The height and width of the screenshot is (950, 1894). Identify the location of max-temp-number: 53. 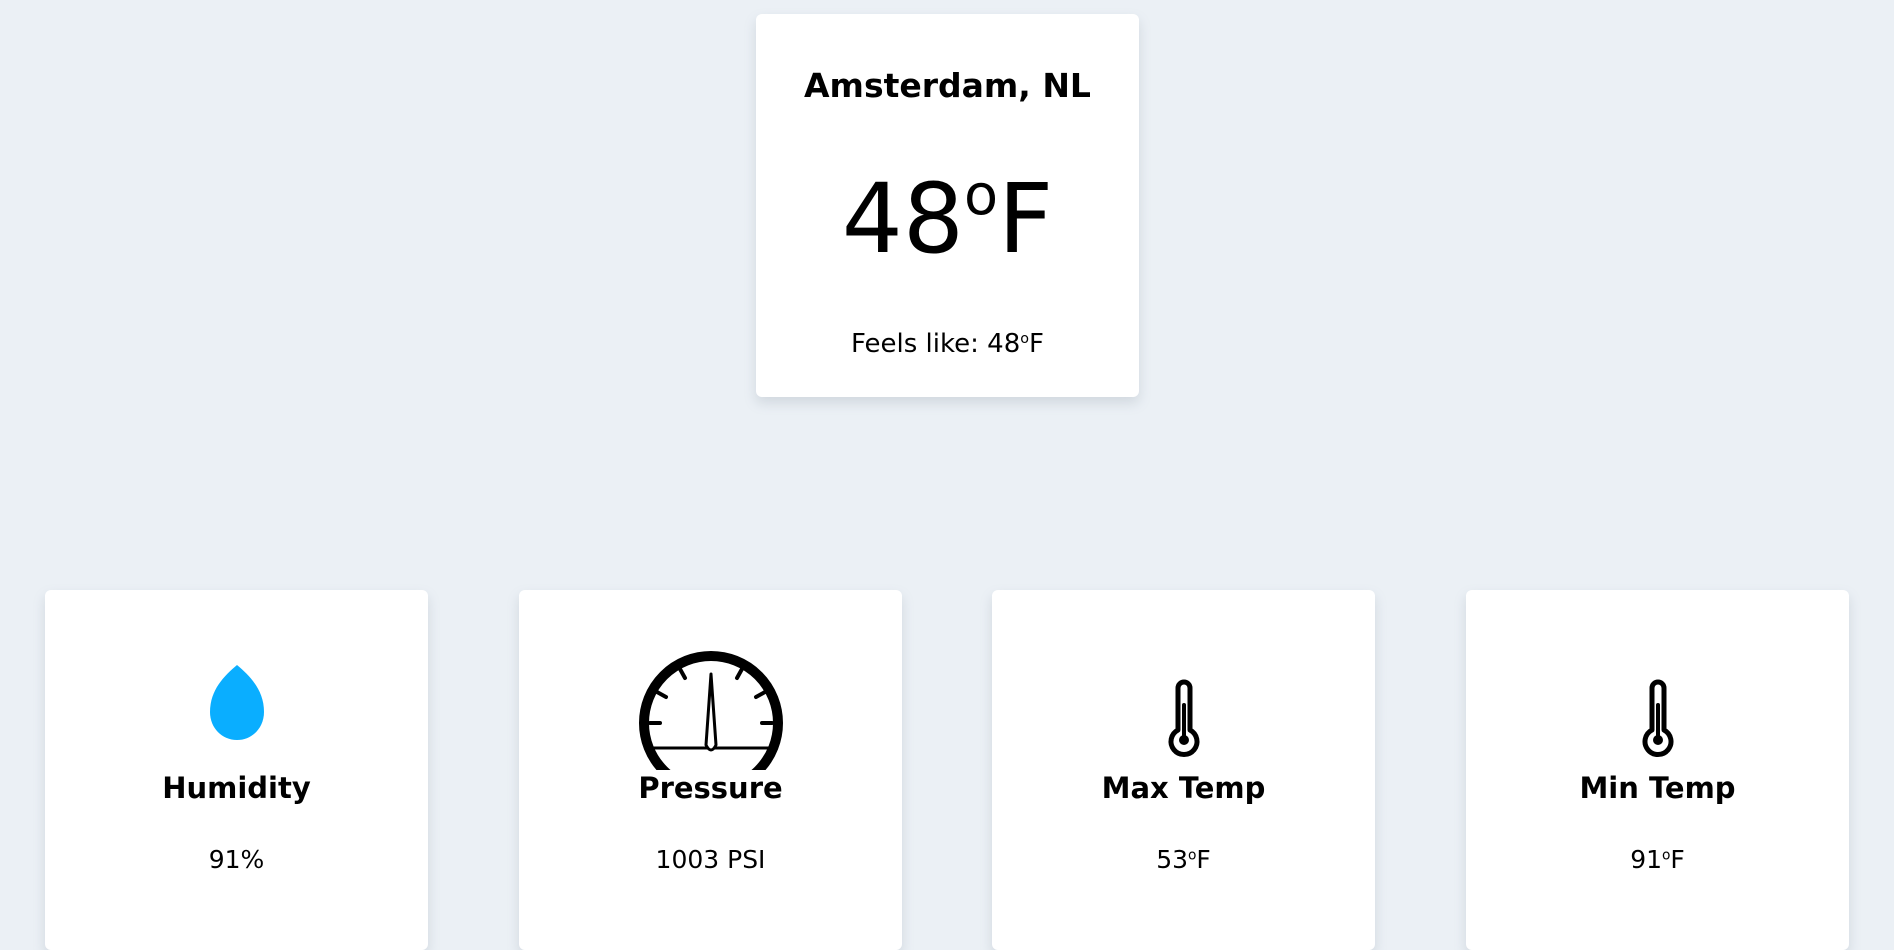
(1172, 859).